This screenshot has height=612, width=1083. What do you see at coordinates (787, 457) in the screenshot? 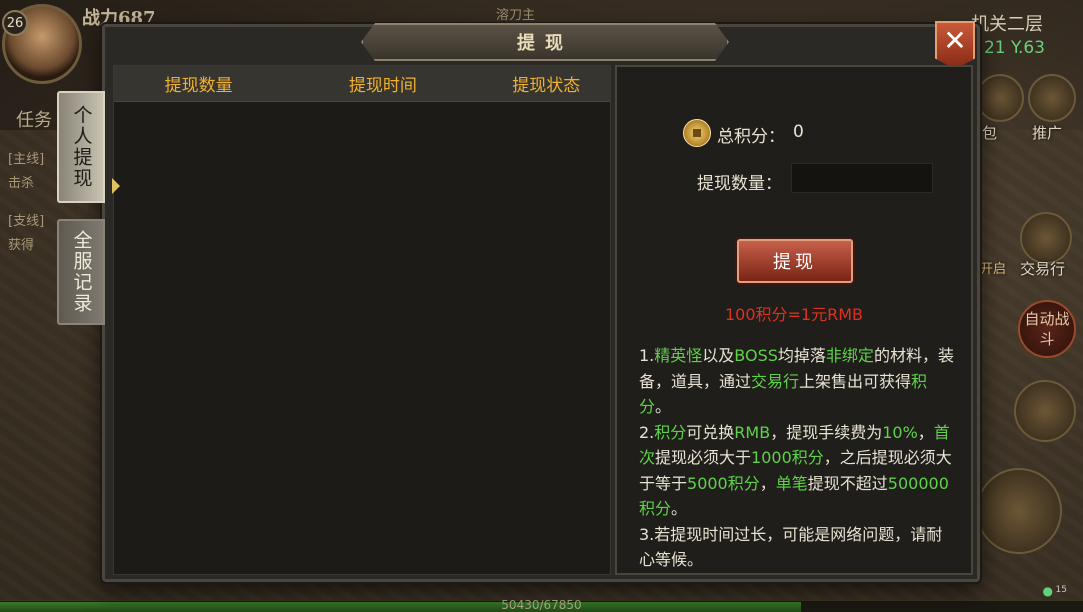
I see `rule-highlight: 1000积分` at bounding box center [787, 457].